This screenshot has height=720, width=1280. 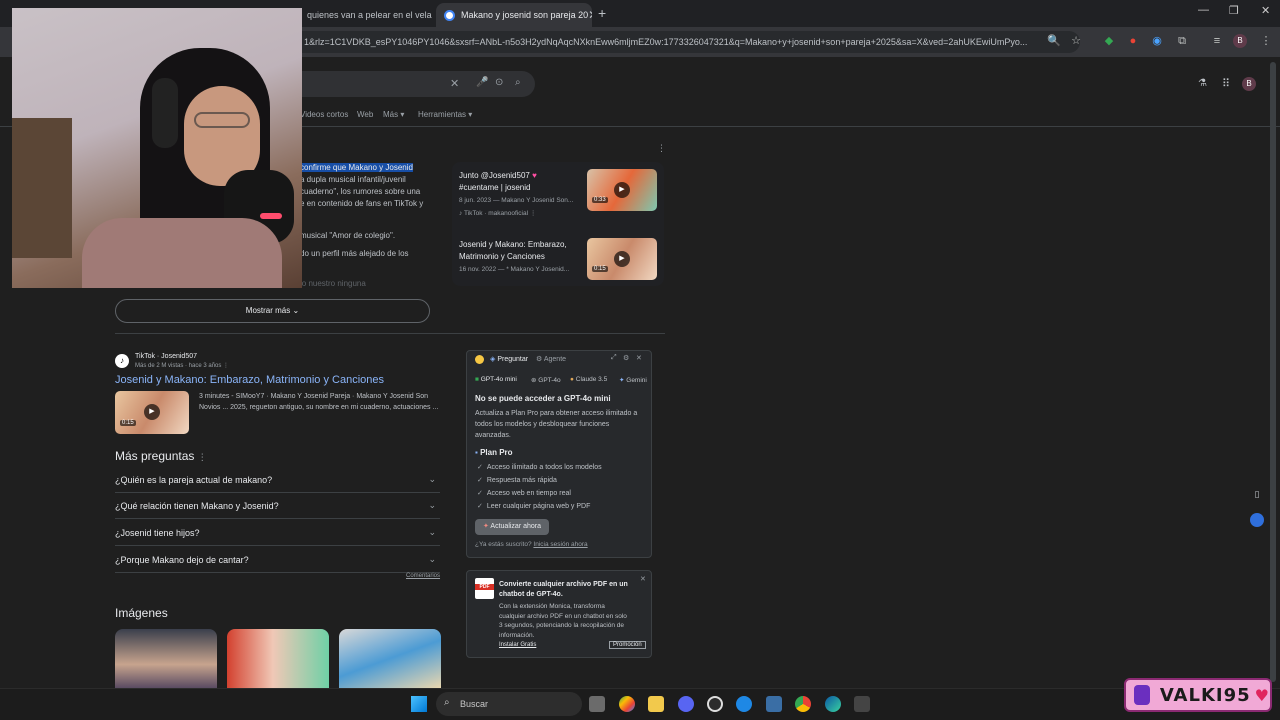 What do you see at coordinates (277, 560) in the screenshot?
I see `paa-question: ¿Porque Makano dejo de cantar? ⌄` at bounding box center [277, 560].